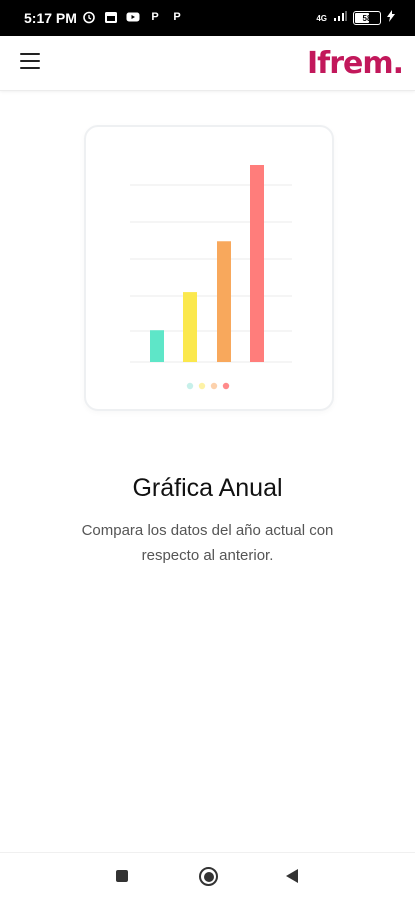 The image size is (415, 901). I want to click on status-right-icons: 4G 58, so click(355, 18).